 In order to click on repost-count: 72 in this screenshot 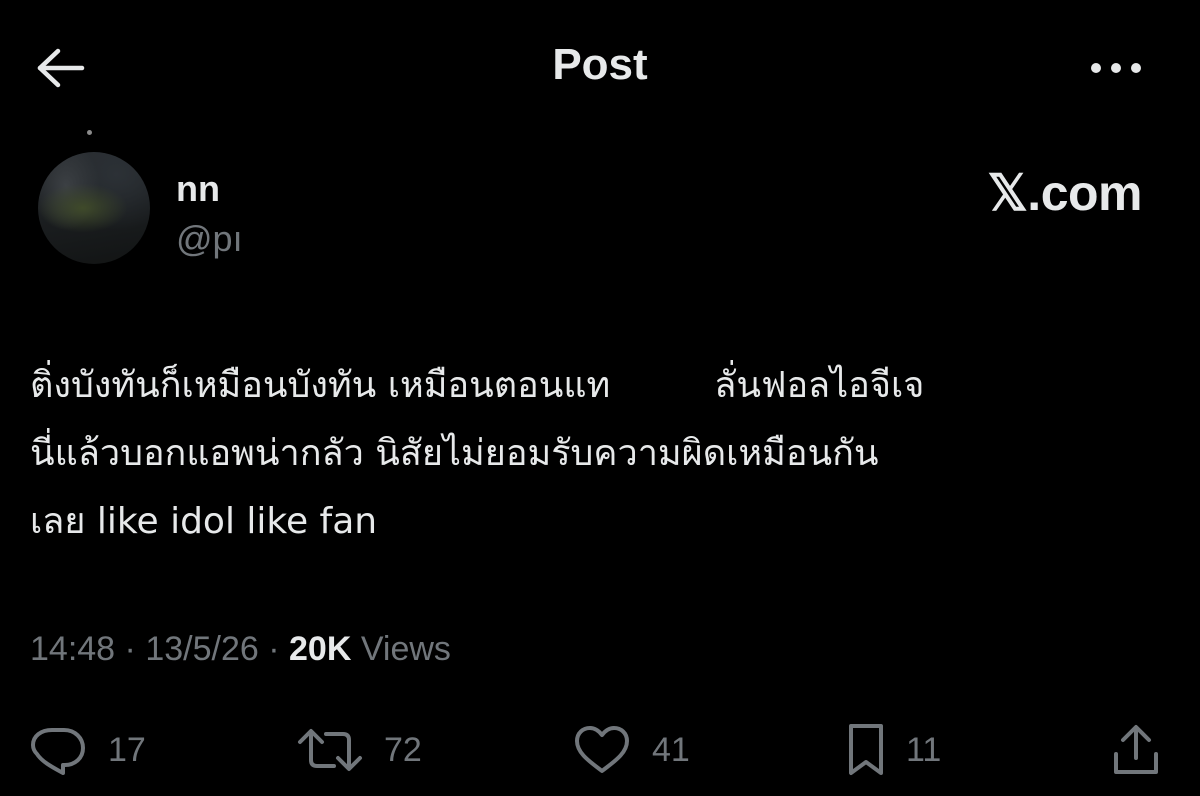, I will do `click(403, 749)`.